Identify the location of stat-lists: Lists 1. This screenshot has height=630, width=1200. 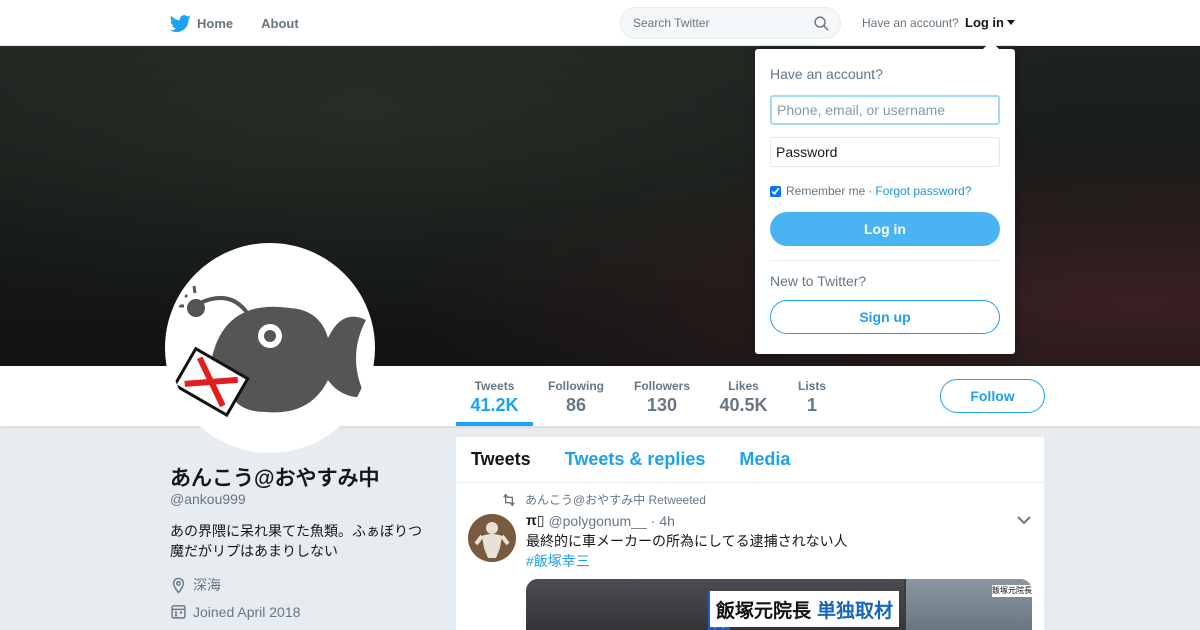
(812, 396).